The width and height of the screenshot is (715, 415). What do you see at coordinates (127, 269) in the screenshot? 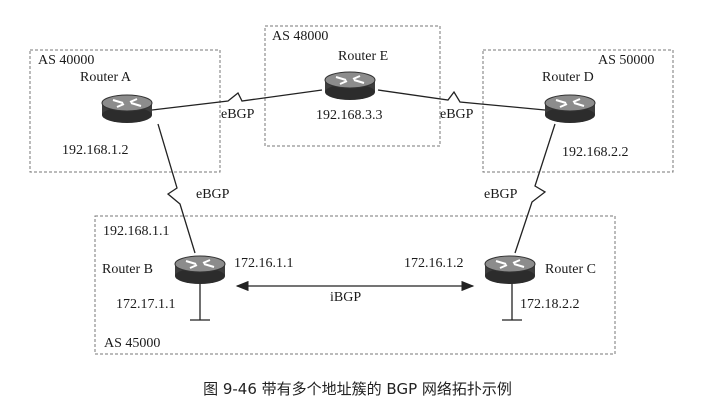
I see `router-b-name: Router B` at bounding box center [127, 269].